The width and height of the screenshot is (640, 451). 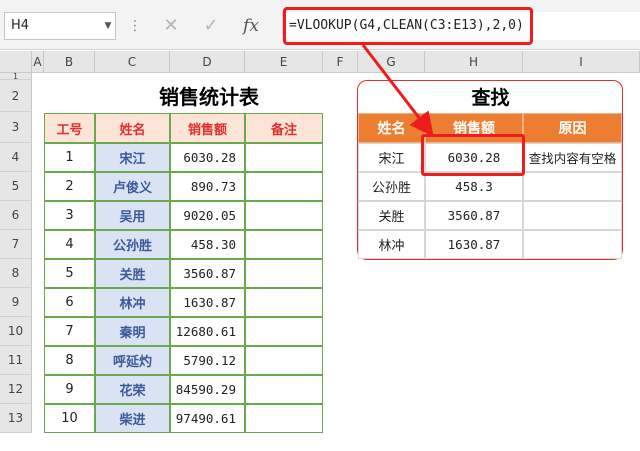 What do you see at coordinates (474, 186) in the screenshot?
I see `lookup-cell-sales: 458.3` at bounding box center [474, 186].